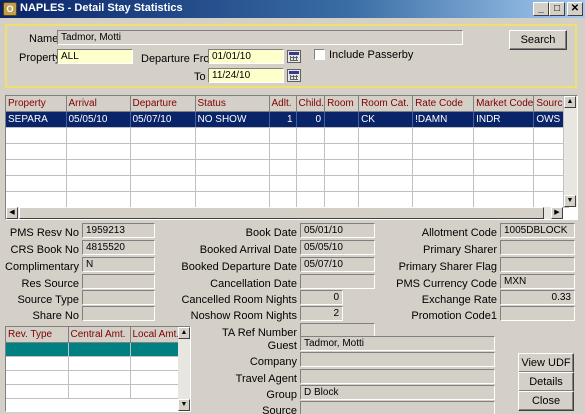  Describe the element at coordinates (260, 37) in the screenshot. I see `name-field: Tadmor, Motti` at that location.